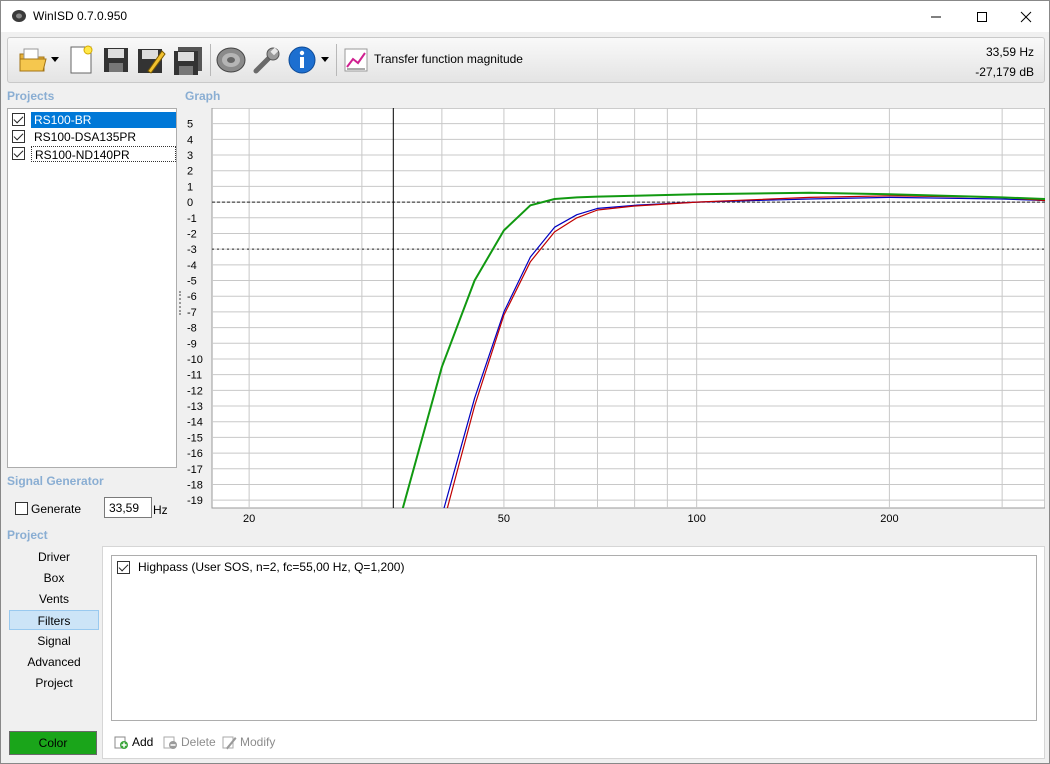  Describe the element at coordinates (192, 297) in the screenshot. I see `y-tick-label: -6` at that location.